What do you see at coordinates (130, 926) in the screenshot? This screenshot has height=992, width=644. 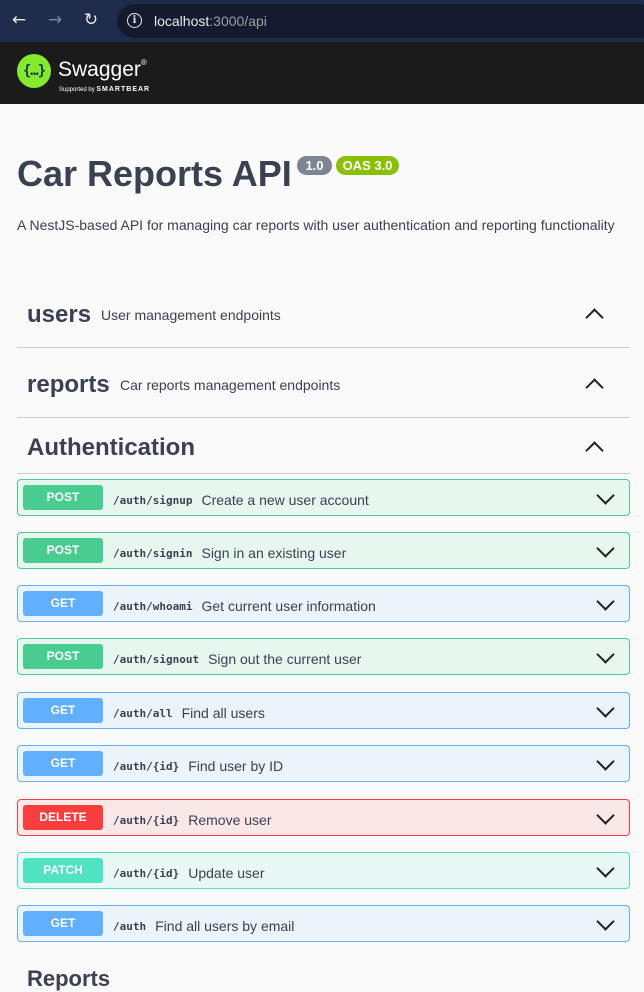 I see `operation-path: /auth` at bounding box center [130, 926].